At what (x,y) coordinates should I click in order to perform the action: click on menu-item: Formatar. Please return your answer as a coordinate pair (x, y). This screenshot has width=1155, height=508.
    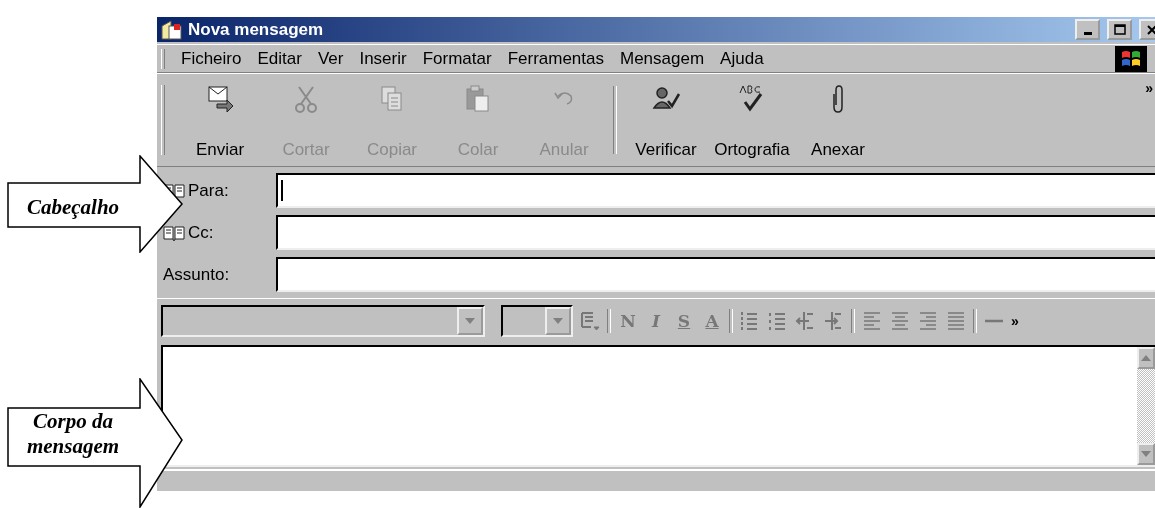
    Looking at the image, I should click on (461, 58).